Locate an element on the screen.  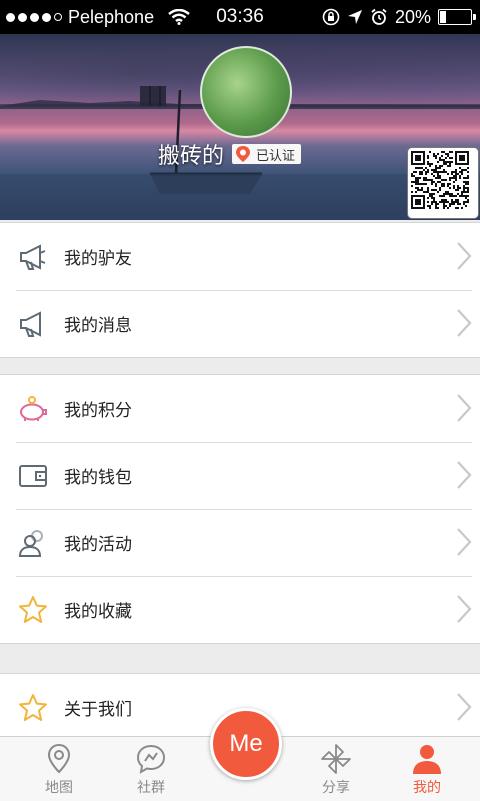
verified-label: 已认证 is located at coordinates (276, 156).